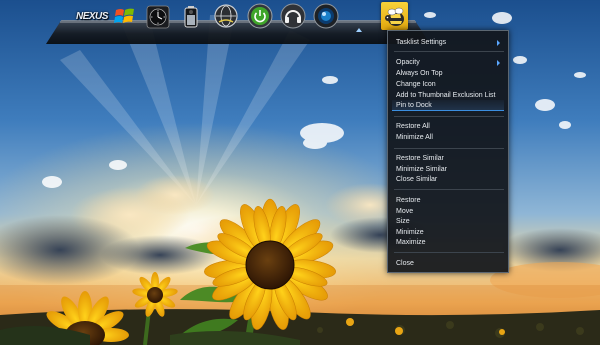 The height and width of the screenshot is (345, 600). What do you see at coordinates (395, 17) in the screenshot?
I see `winstep-bee-icon` at bounding box center [395, 17].